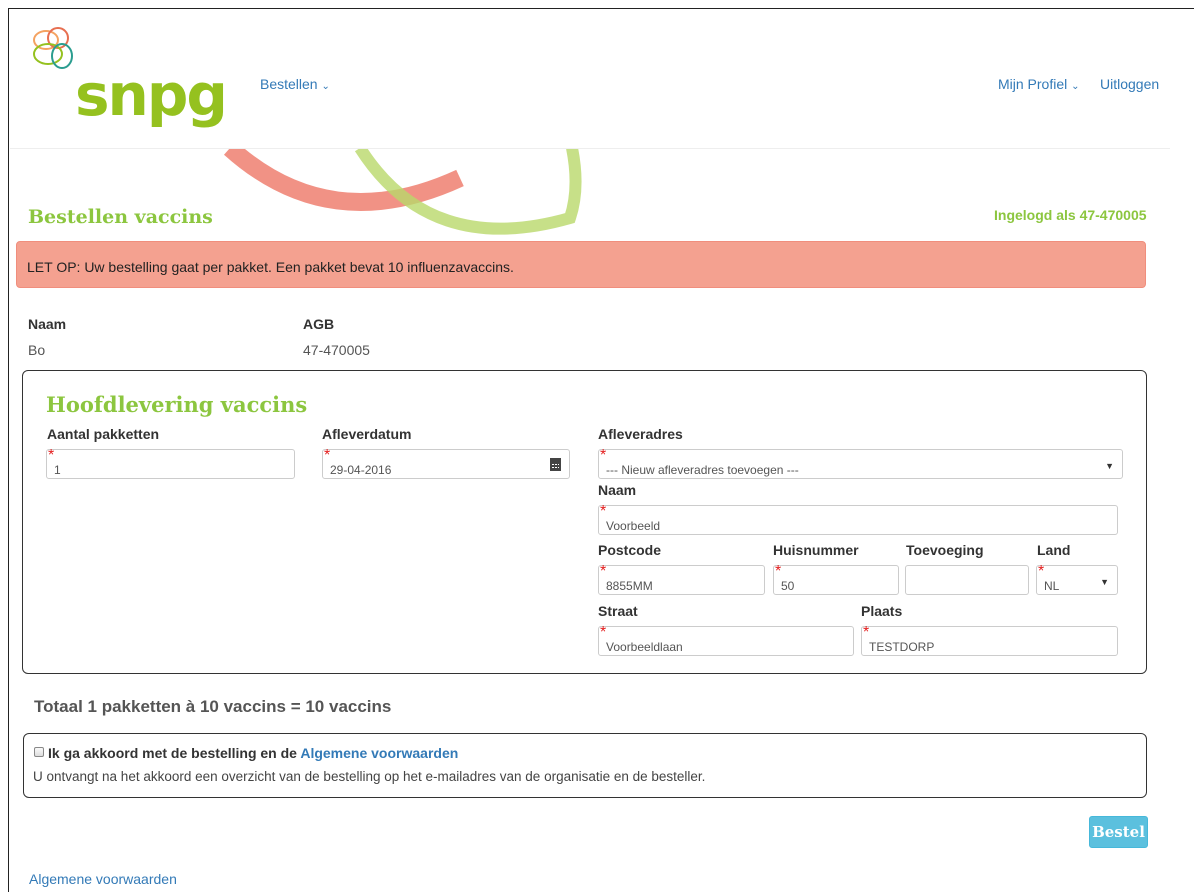  Describe the element at coordinates (702, 470) in the screenshot. I see `address-selected-value: --- Nieuw afleveradres toevoegen ---` at that location.